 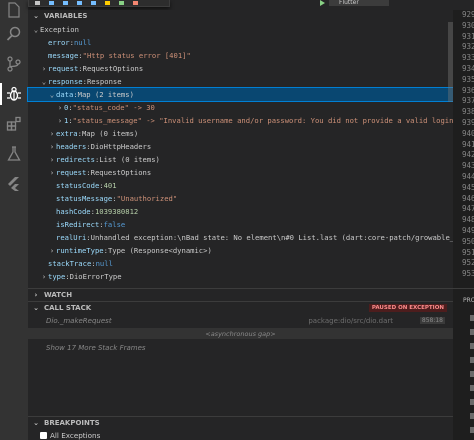 What do you see at coordinates (14, 184) in the screenshot?
I see `flutter-icon` at bounding box center [14, 184].